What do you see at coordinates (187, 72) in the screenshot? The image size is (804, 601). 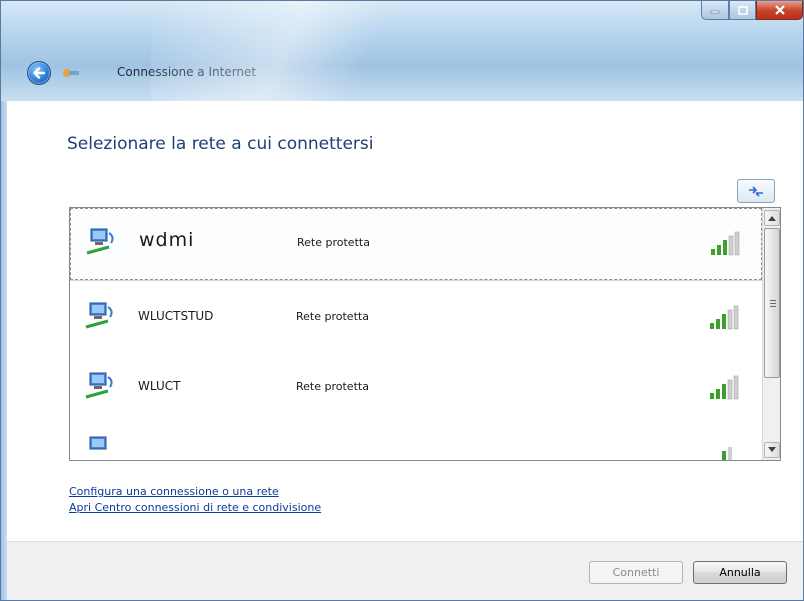 I see `window-title: Connessione a Internet` at bounding box center [187, 72].